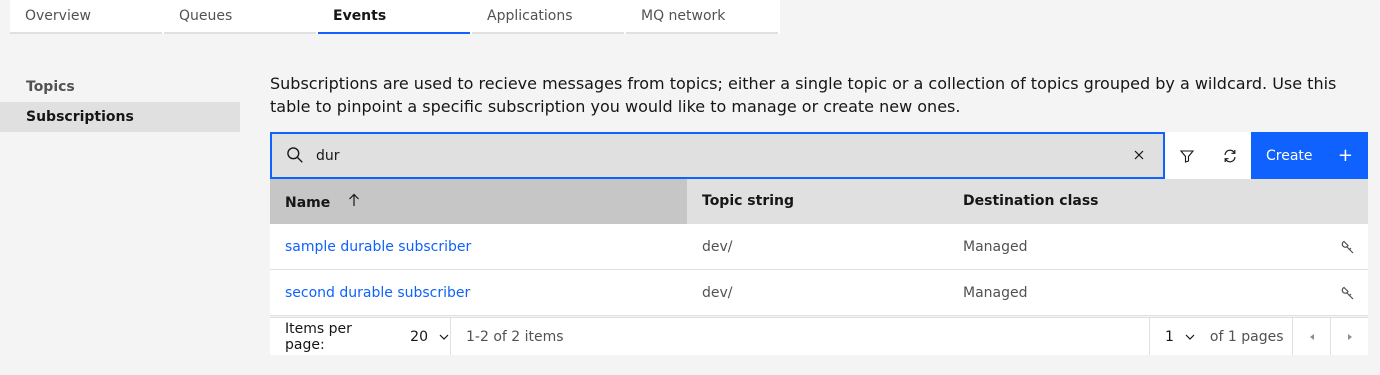 The height and width of the screenshot is (375, 1380). I want to click on filter-button, so click(1186, 155).